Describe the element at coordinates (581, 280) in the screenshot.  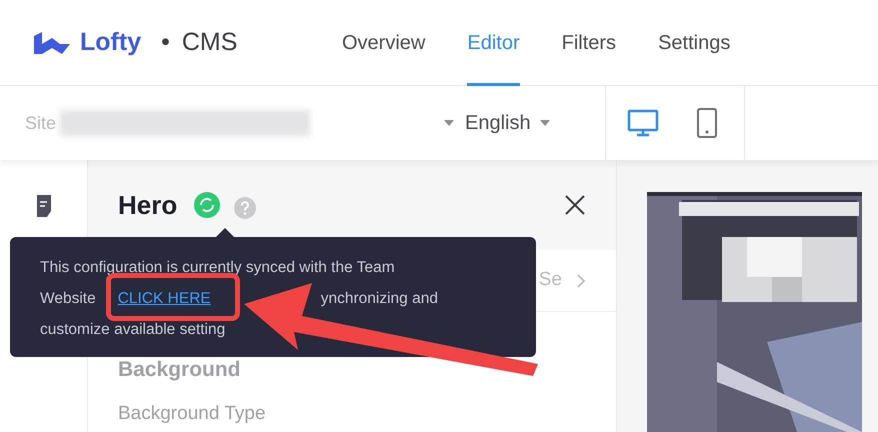
I see `chevron-icon` at that location.